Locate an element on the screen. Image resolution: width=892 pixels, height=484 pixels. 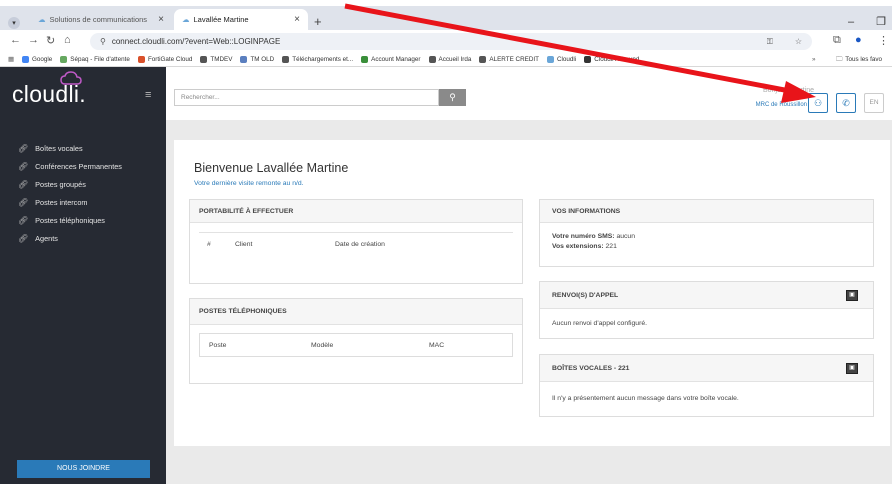
menu-icon: ⋮ is located at coordinates (883, 40).